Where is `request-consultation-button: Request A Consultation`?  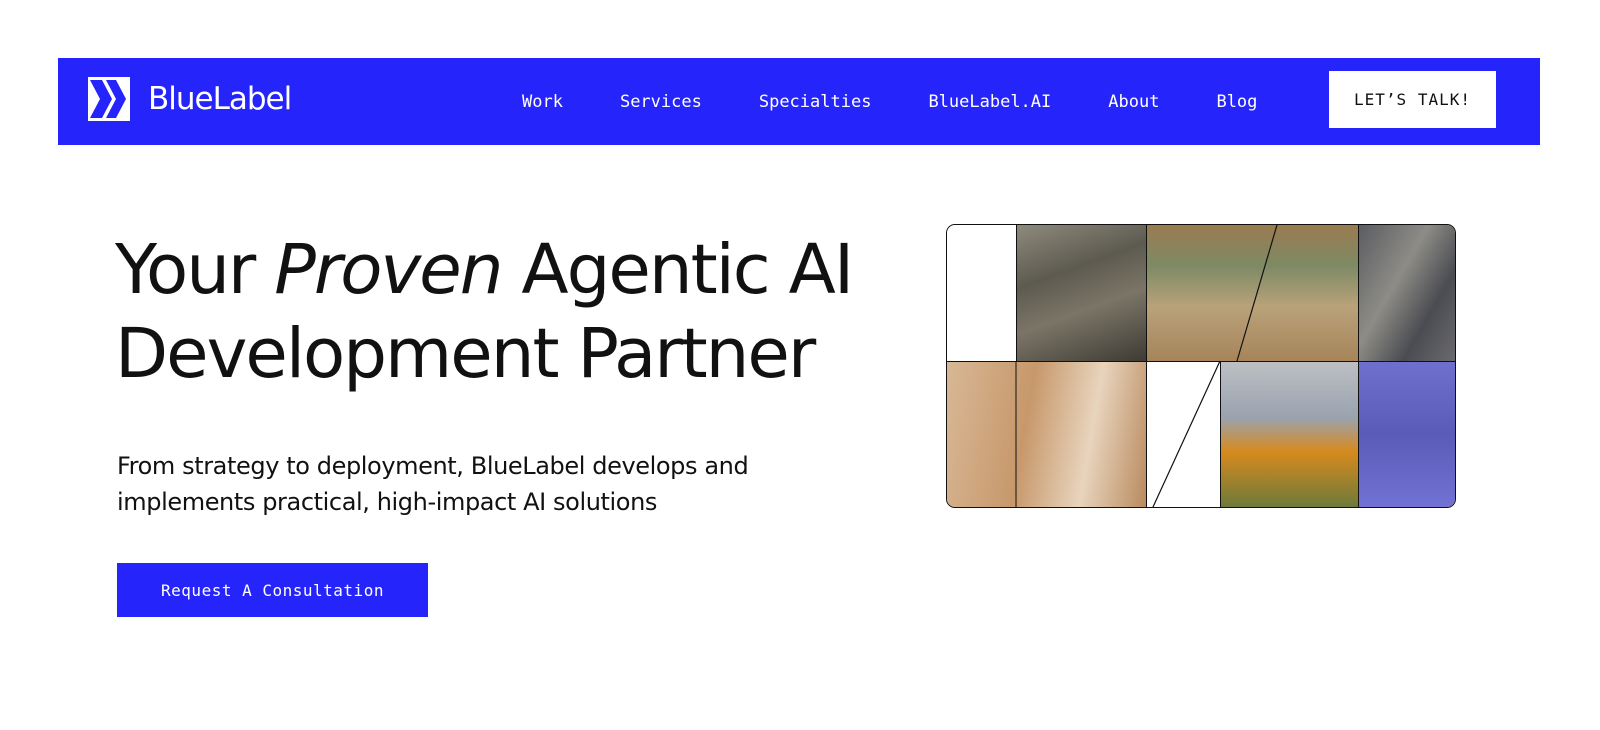 request-consultation-button: Request A Consultation is located at coordinates (272, 590).